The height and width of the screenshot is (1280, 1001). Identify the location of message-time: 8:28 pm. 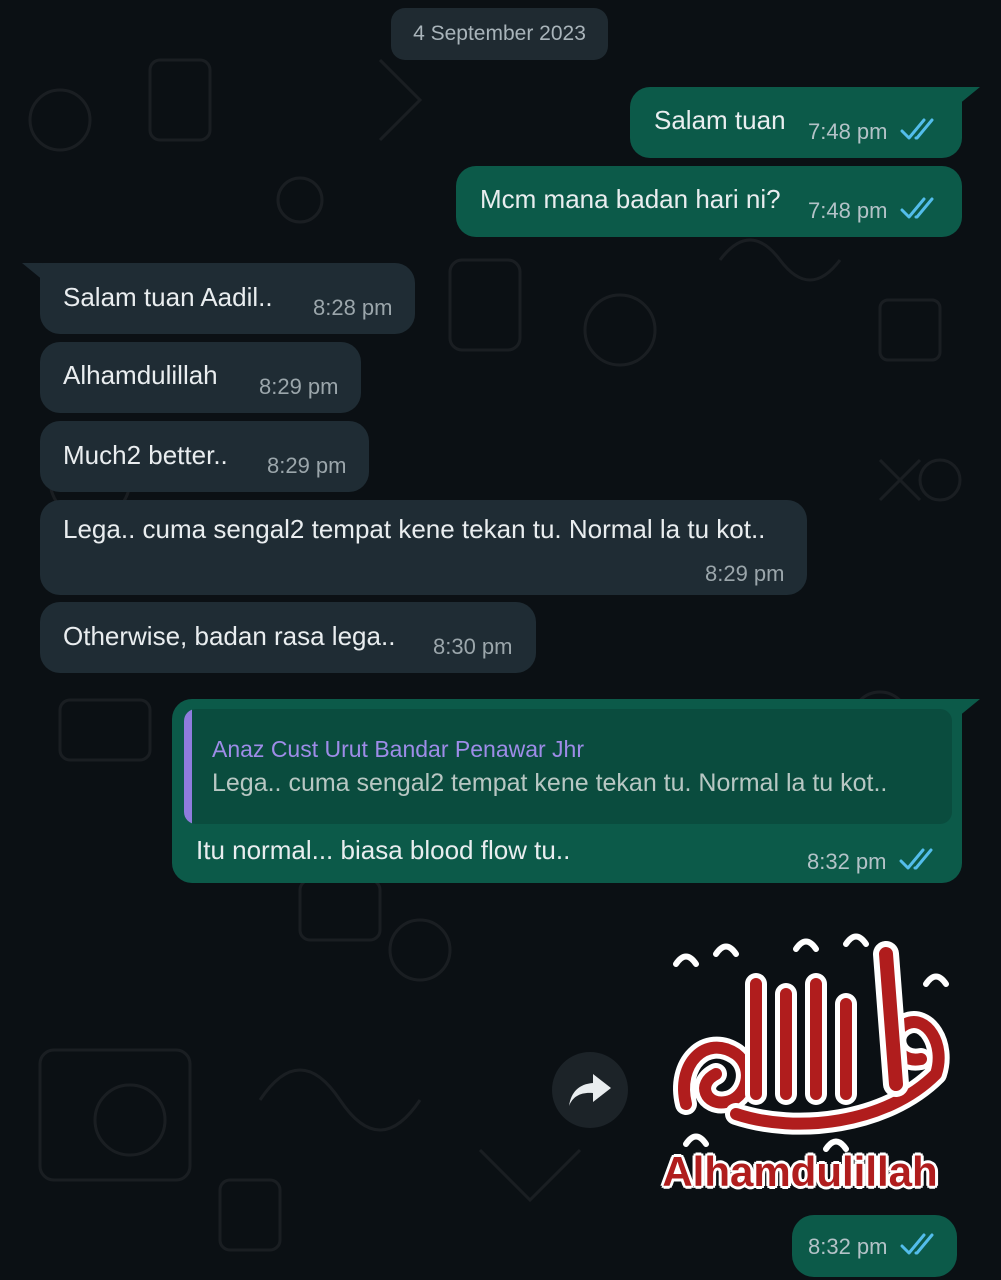
(353, 307).